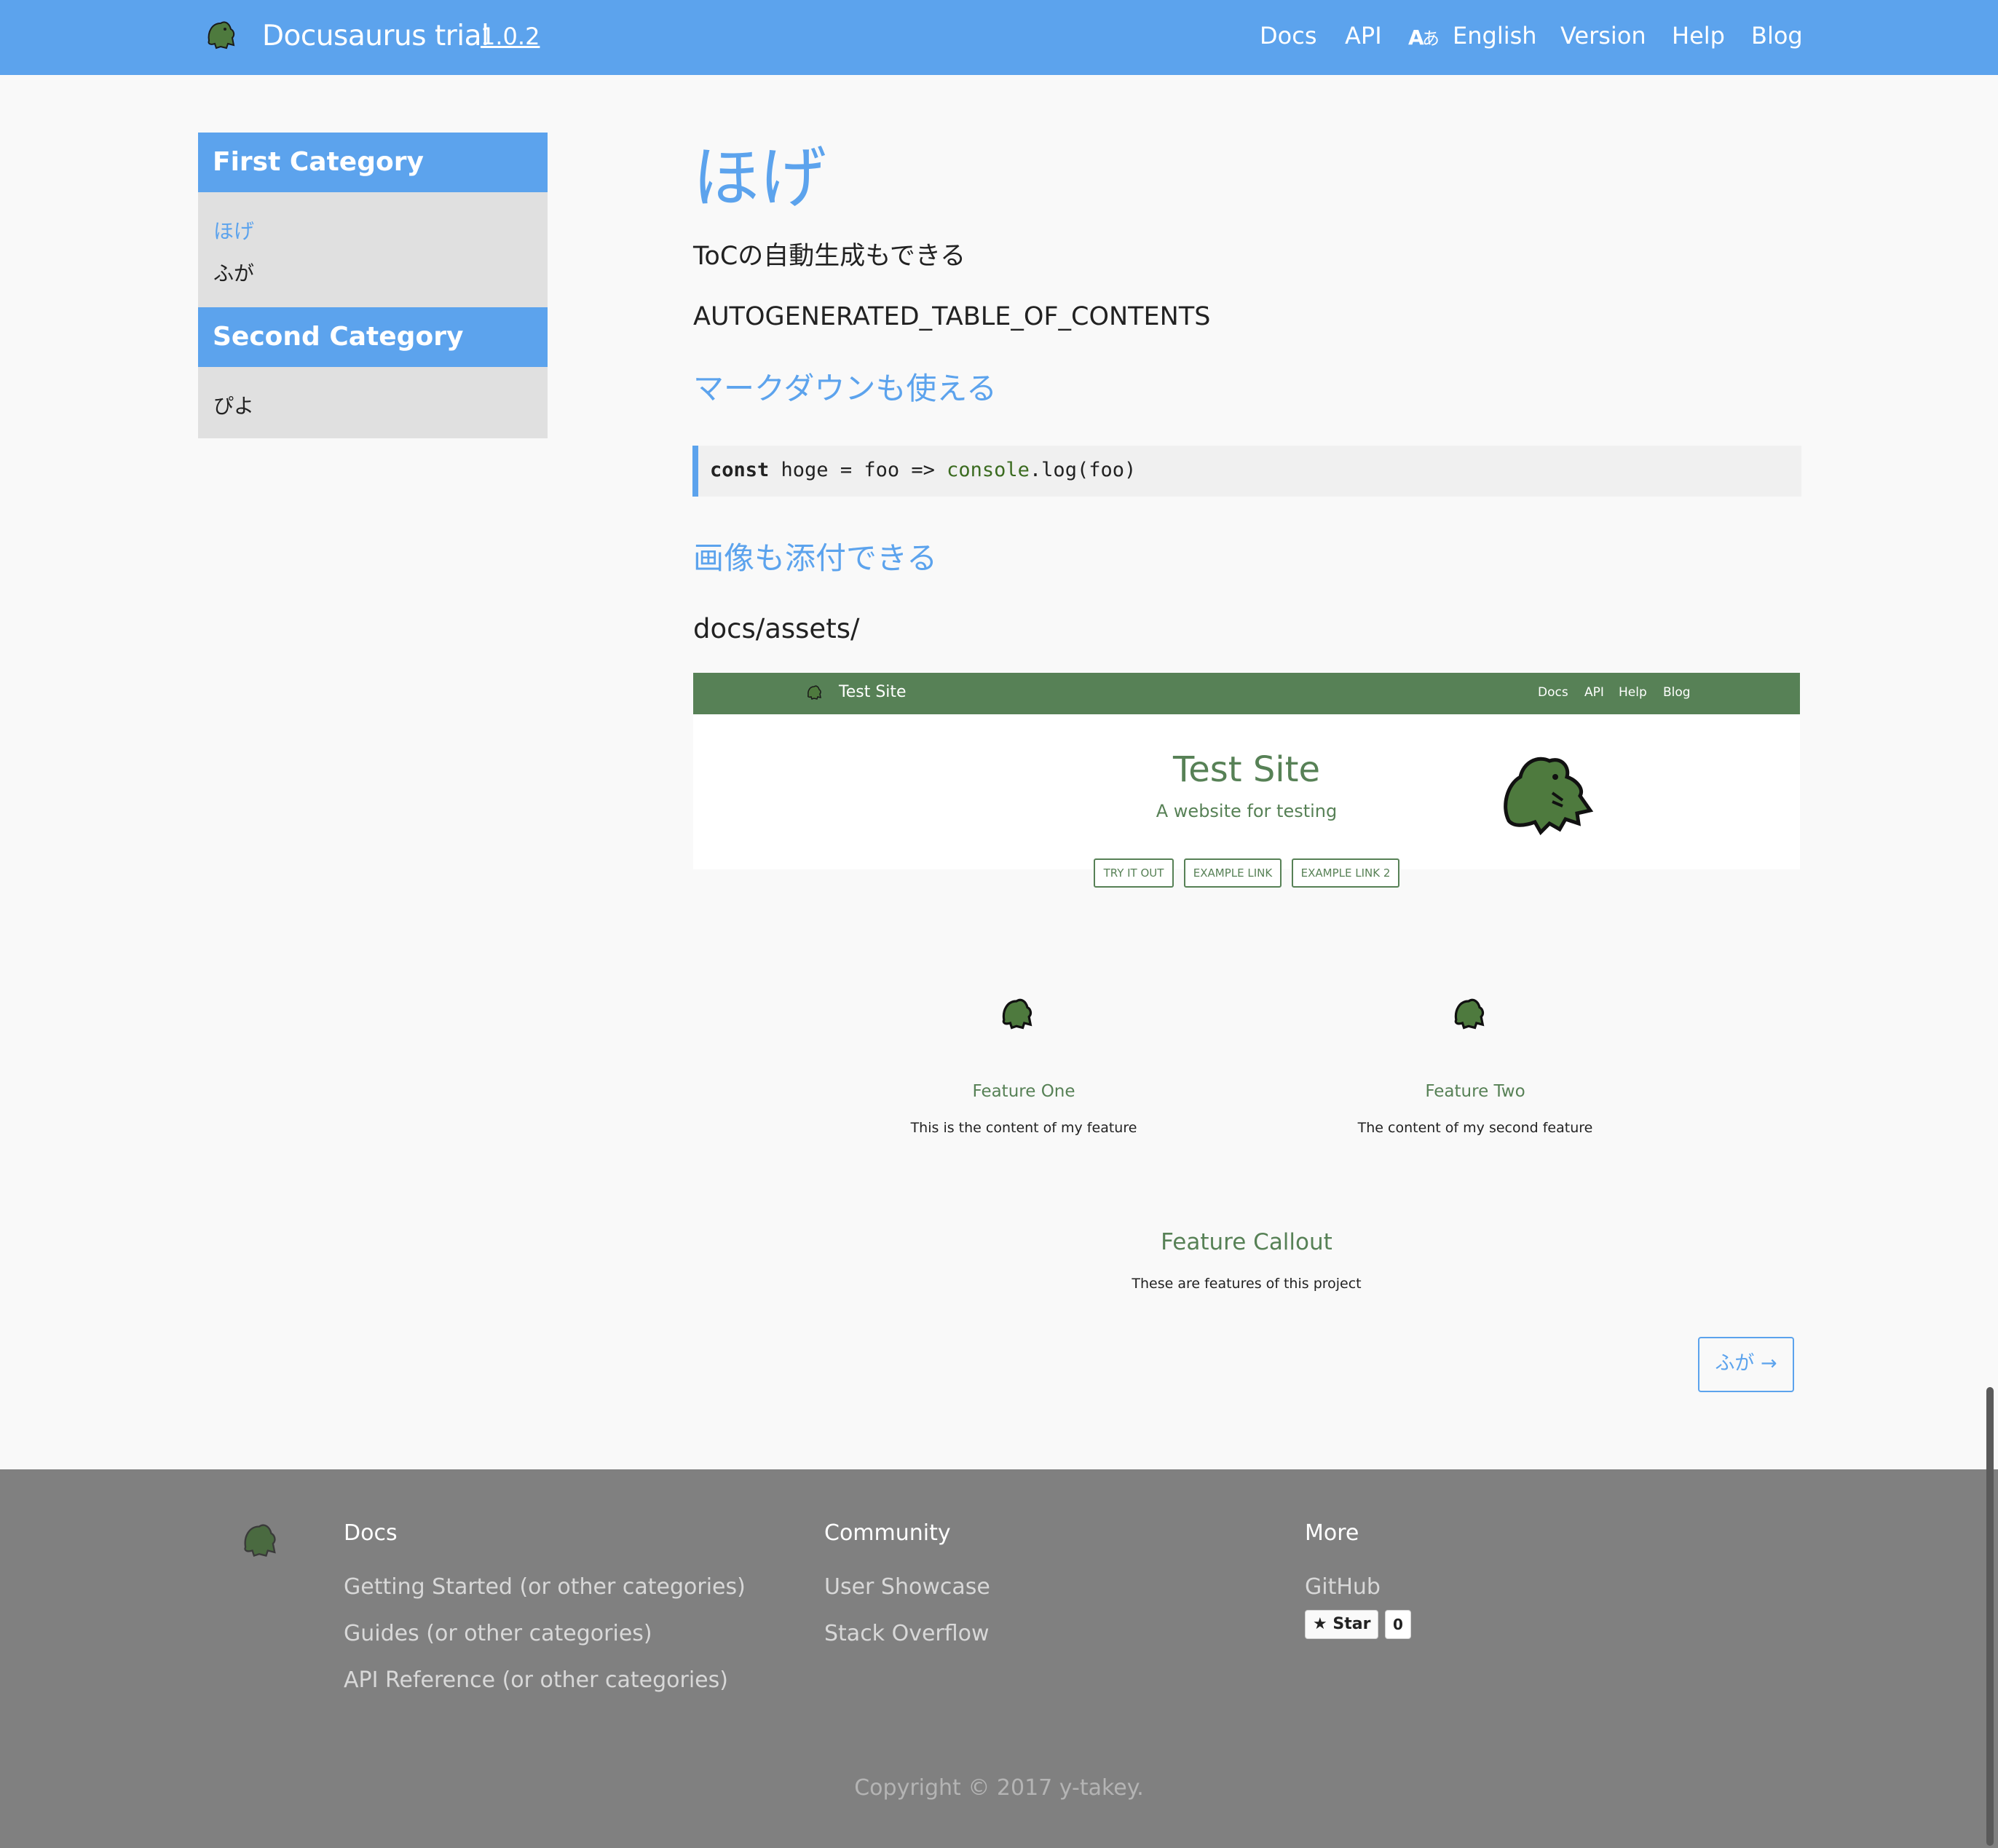 The image size is (1998, 1848). Describe the element at coordinates (1288, 36) in the screenshot. I see `nav-docs: Docs` at that location.